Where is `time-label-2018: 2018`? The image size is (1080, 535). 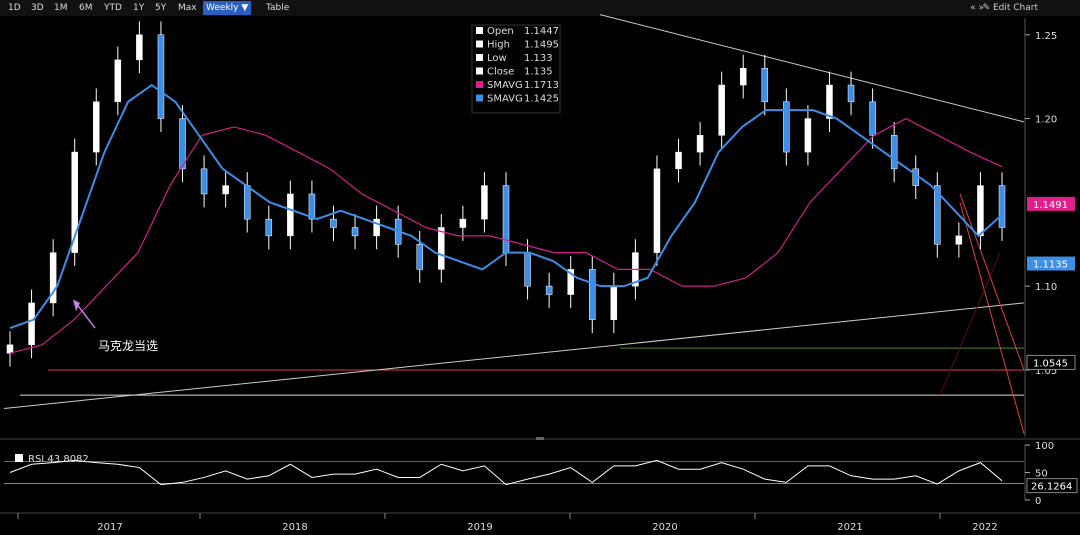
time-label-2018: 2018 is located at coordinates (294, 527).